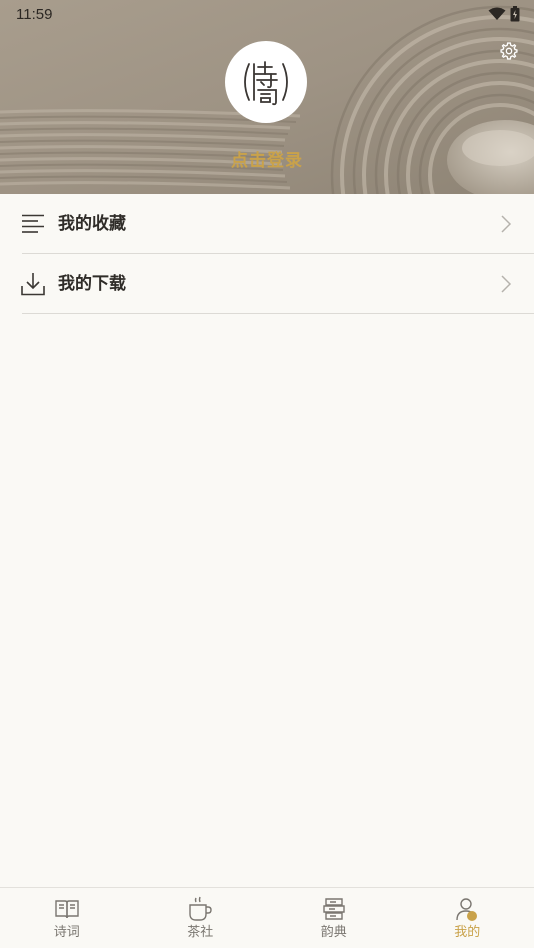  Describe the element at coordinates (267, 284) in the screenshot. I see `menu-item-downloads: 我的下载` at that location.